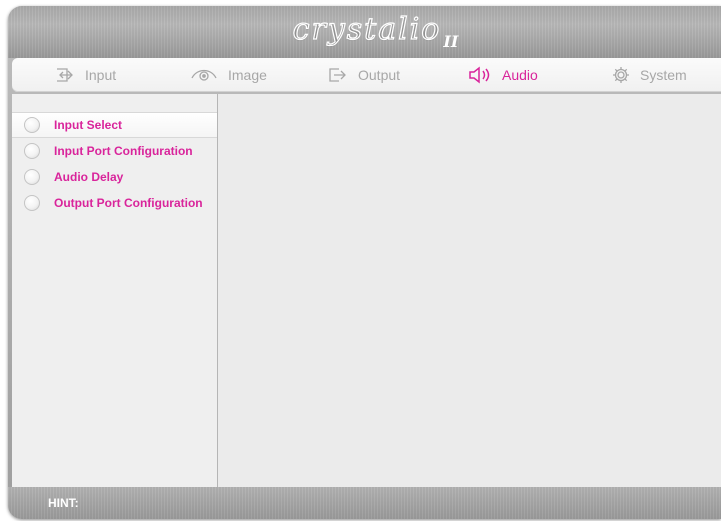 The height and width of the screenshot is (521, 721). What do you see at coordinates (364, 503) in the screenshot?
I see `hint-bar: HINT:` at bounding box center [364, 503].